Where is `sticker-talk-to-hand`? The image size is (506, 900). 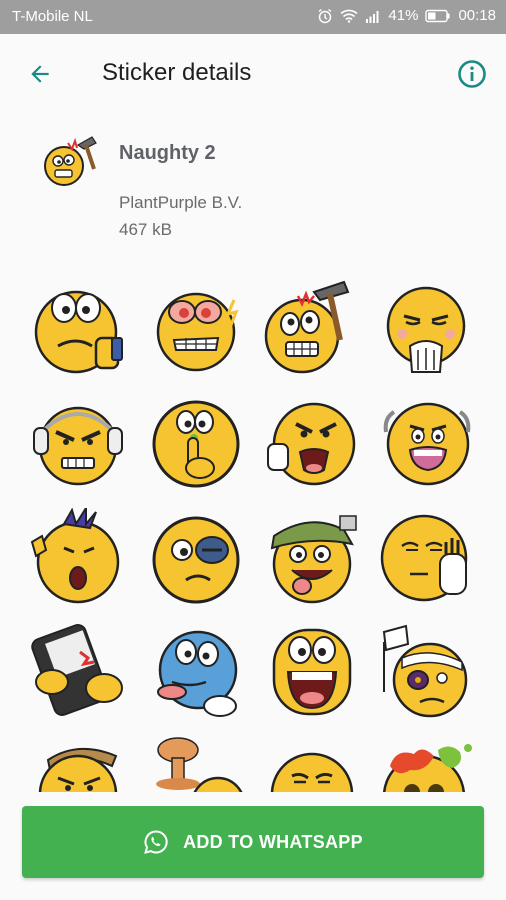 sticker-talk-to-hand is located at coordinates (426, 558).